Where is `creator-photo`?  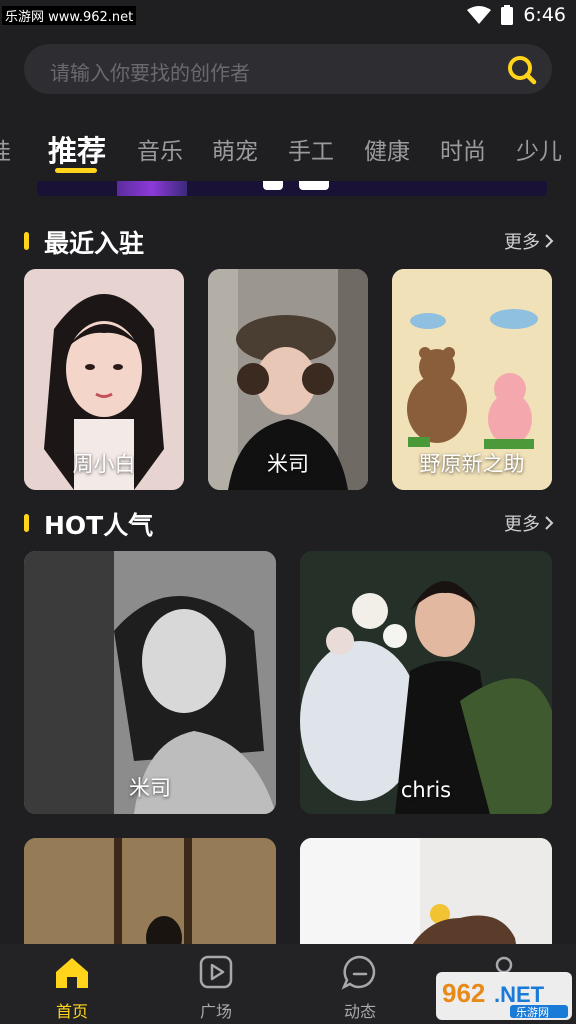
creator-photo is located at coordinates (426, 682).